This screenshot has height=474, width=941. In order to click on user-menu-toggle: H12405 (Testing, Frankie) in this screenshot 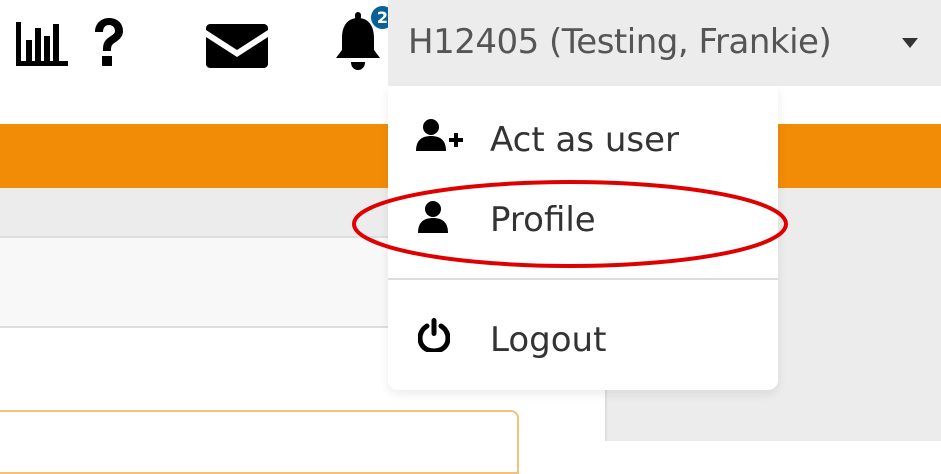, I will do `click(664, 43)`.